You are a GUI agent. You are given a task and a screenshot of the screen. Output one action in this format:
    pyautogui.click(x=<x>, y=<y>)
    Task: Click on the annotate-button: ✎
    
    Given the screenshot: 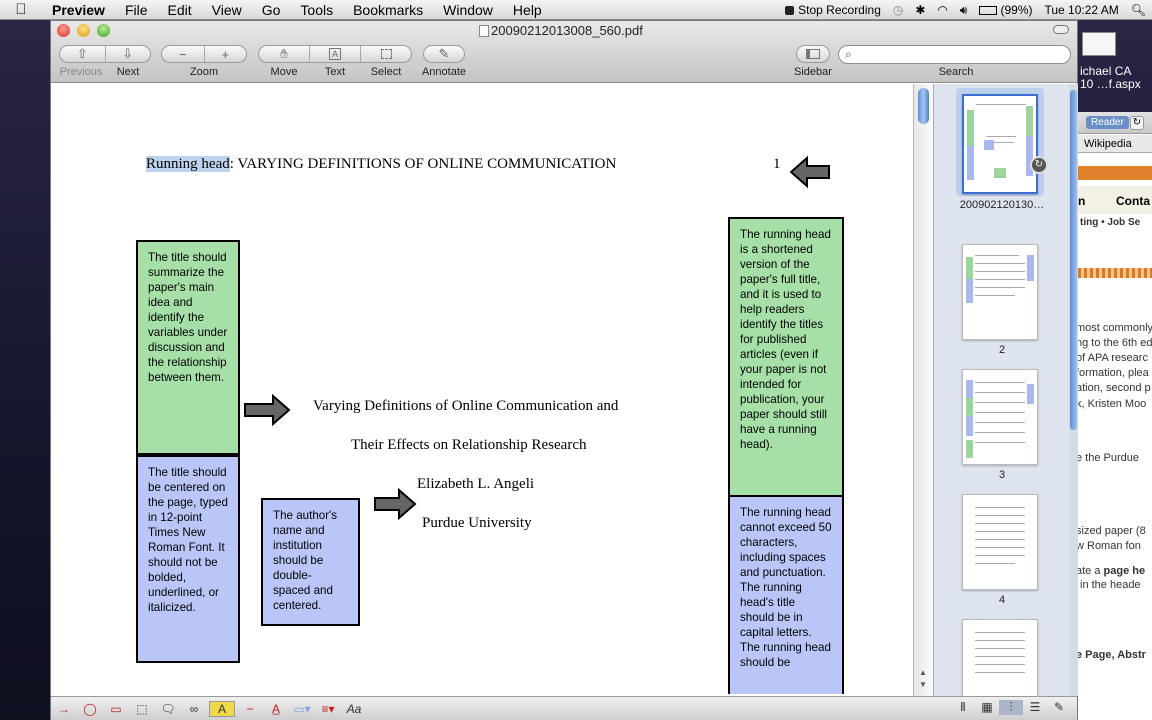 What is the action you would take?
    pyautogui.click(x=444, y=54)
    